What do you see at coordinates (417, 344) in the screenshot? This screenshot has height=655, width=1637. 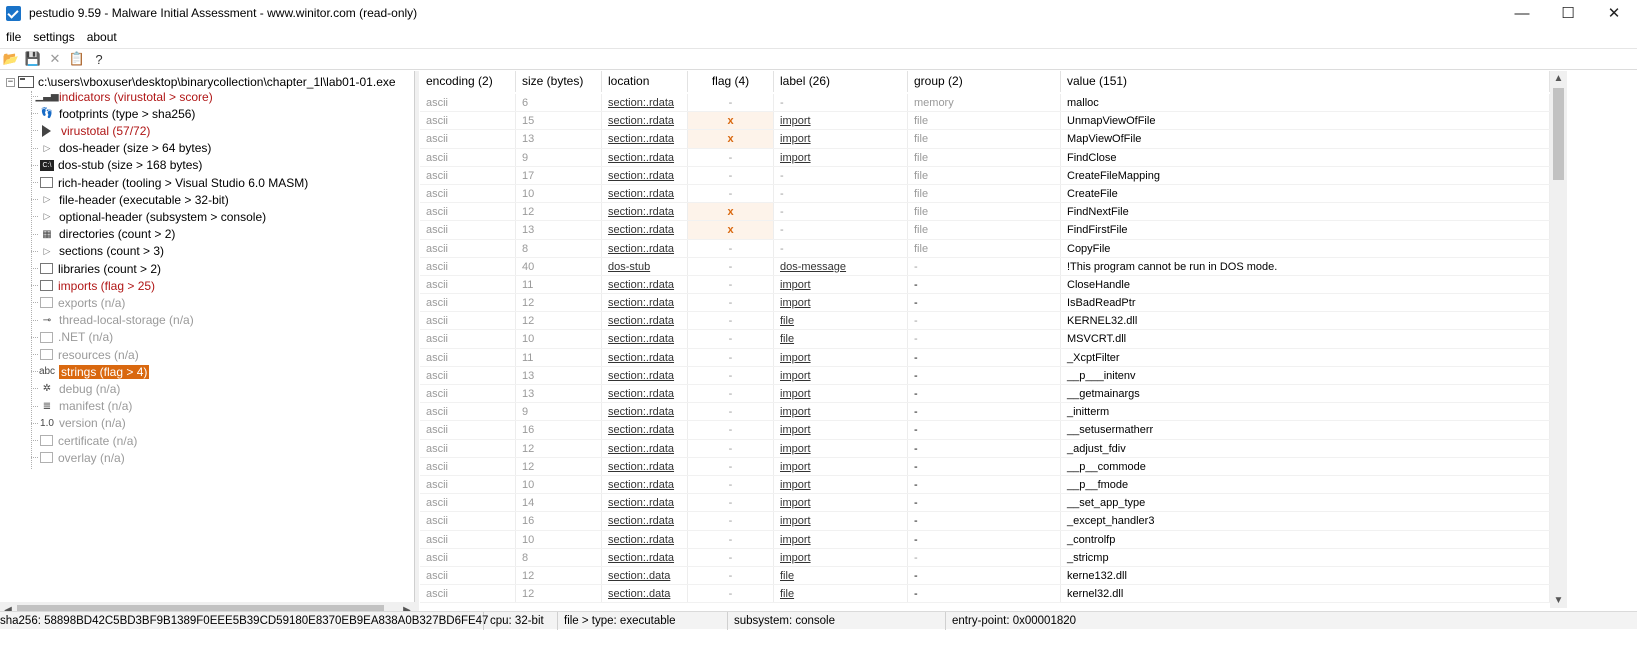 I see `pane-splitter` at bounding box center [417, 344].